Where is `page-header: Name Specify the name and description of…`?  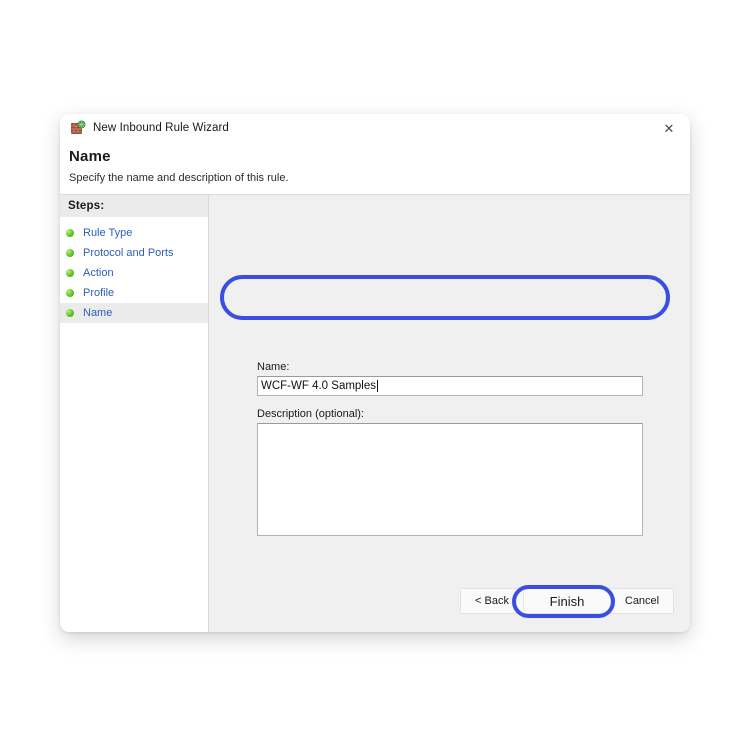 page-header: Name Specify the name and description of… is located at coordinates (375, 168).